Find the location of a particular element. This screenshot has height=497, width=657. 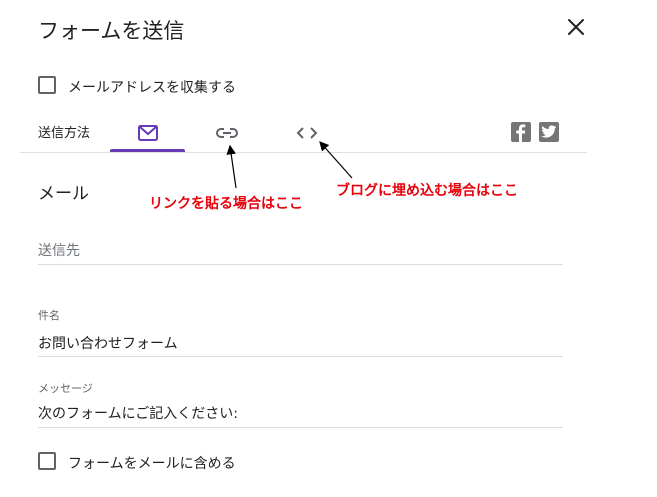

subject-label: 件名 is located at coordinates (49, 315).